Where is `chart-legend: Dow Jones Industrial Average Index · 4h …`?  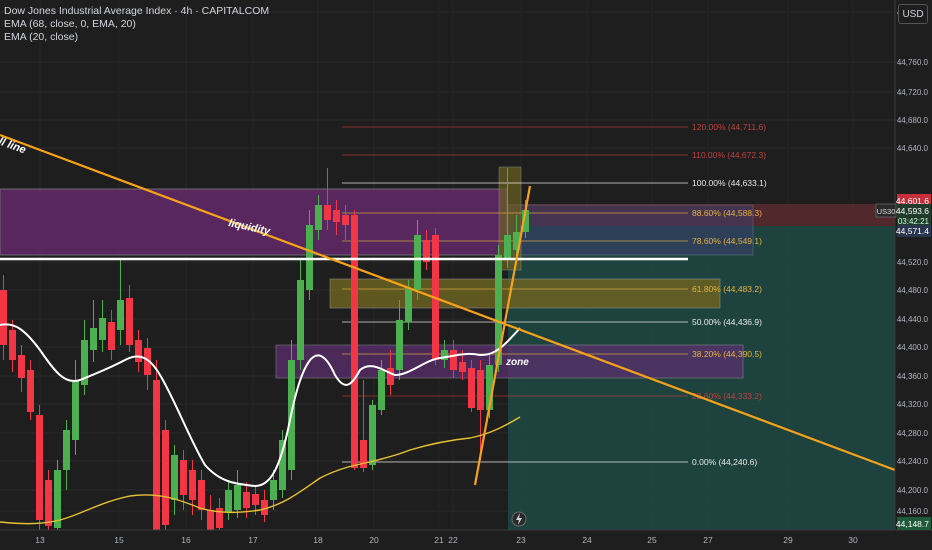 chart-legend: Dow Jones Industrial Average Index · 4h … is located at coordinates (136, 24).